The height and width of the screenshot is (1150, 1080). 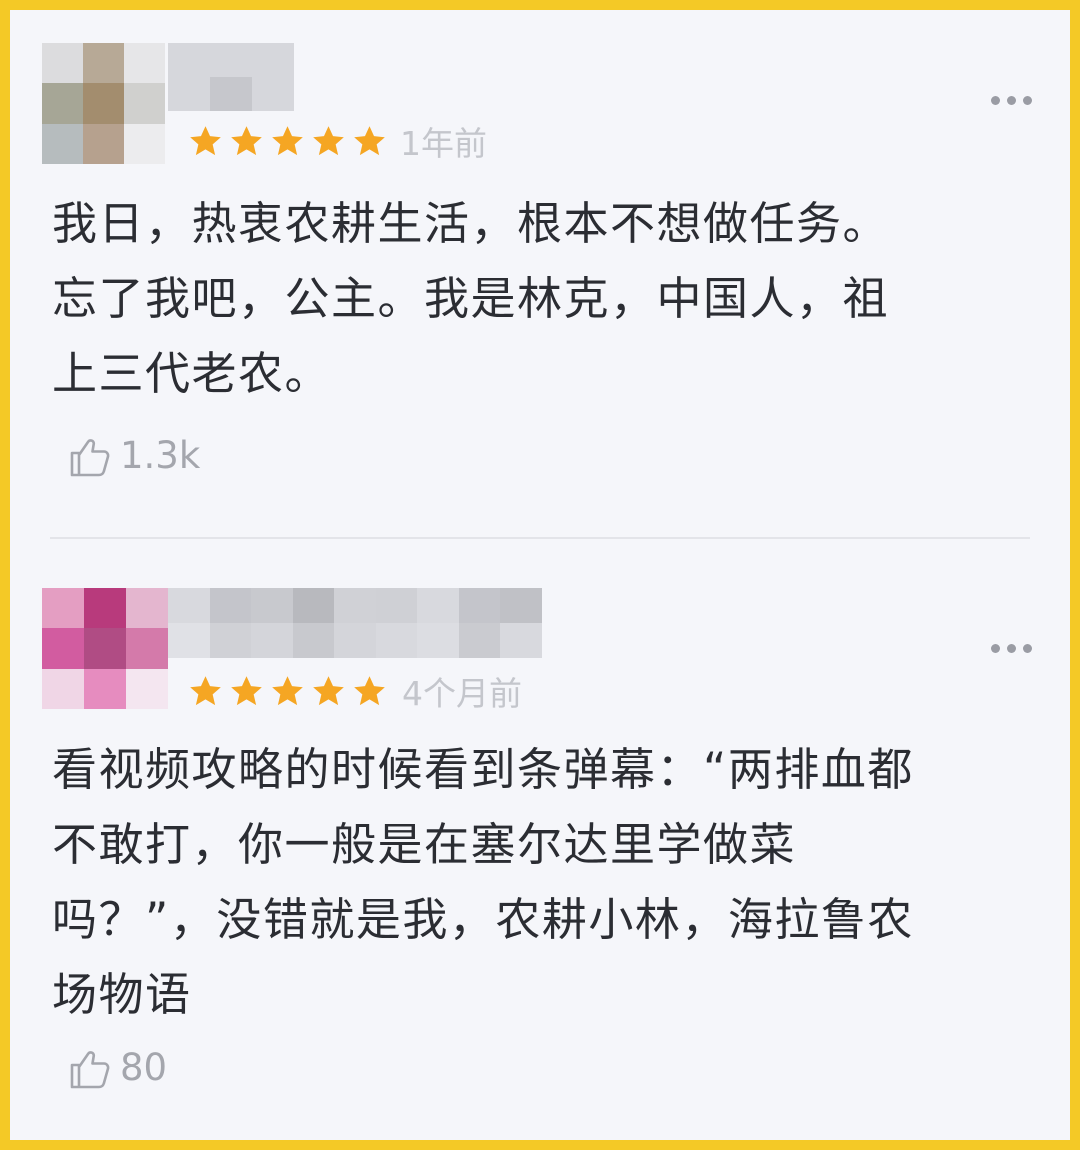 I want to click on like-count: 1.3k, so click(x=160, y=455).